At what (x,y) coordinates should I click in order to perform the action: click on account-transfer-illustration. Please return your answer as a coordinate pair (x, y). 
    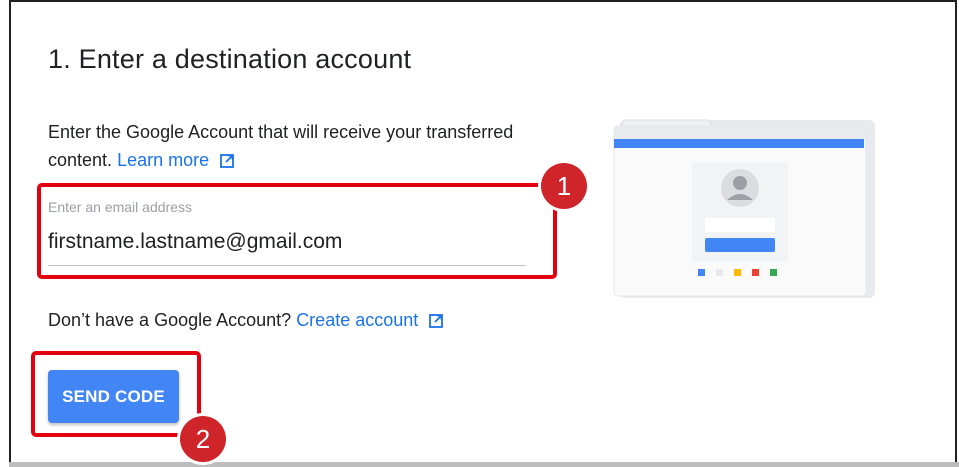
    Looking at the image, I should click on (744, 208).